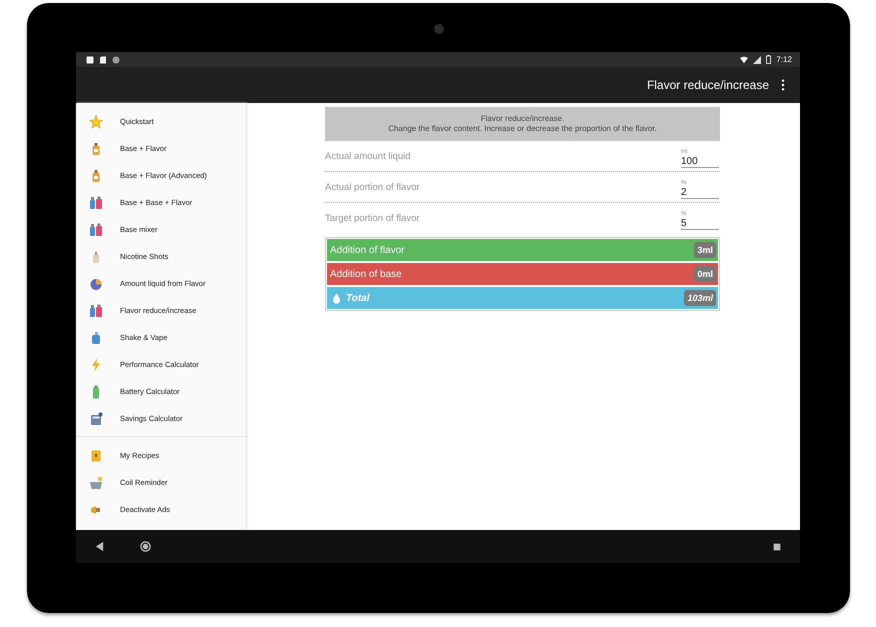 Image resolution: width=876 pixels, height=627 pixels. What do you see at coordinates (744, 60) in the screenshot?
I see `wifi-icon` at bounding box center [744, 60].